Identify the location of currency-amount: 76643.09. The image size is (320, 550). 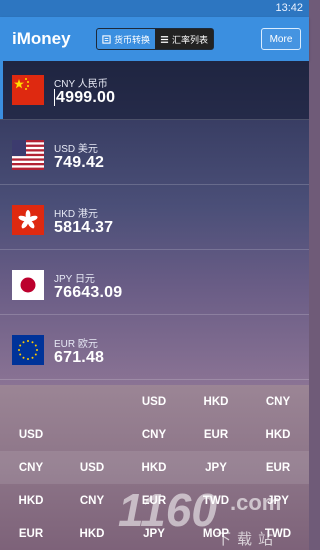
(88, 292).